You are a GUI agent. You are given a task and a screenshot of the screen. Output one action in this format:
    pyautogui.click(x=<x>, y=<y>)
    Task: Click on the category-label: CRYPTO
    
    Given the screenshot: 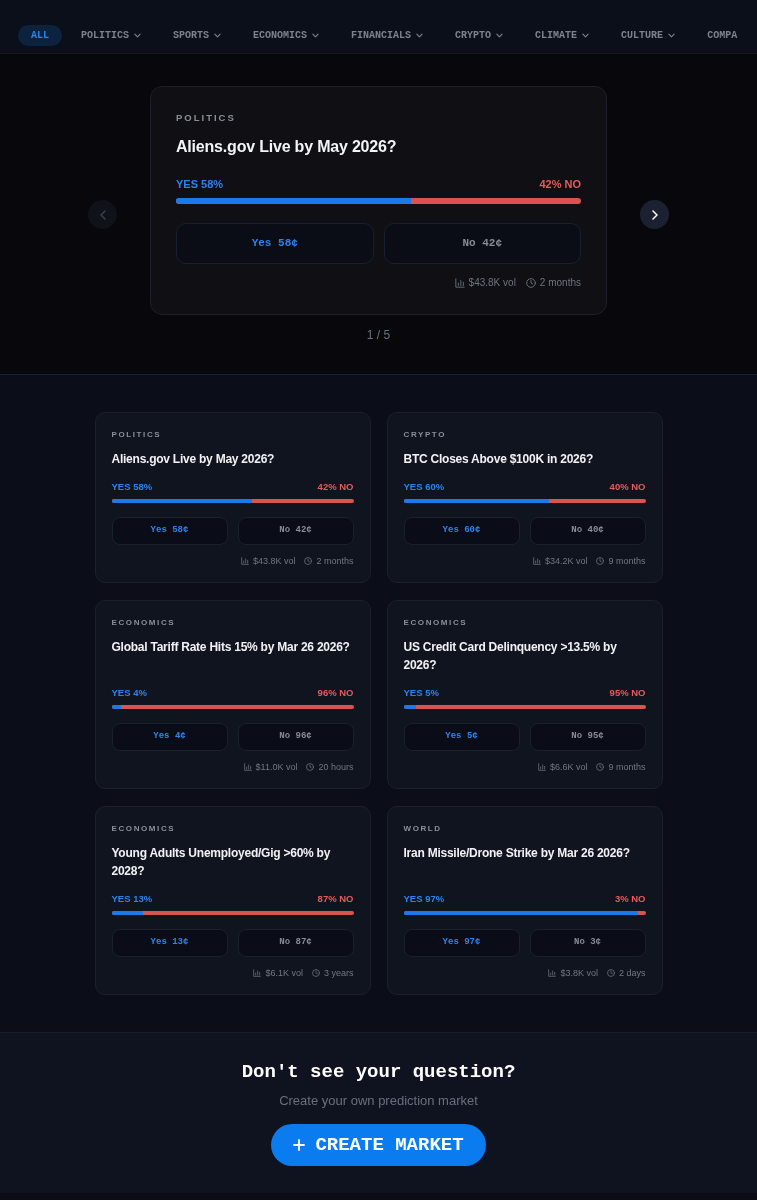 What is the action you would take?
    pyautogui.click(x=425, y=435)
    